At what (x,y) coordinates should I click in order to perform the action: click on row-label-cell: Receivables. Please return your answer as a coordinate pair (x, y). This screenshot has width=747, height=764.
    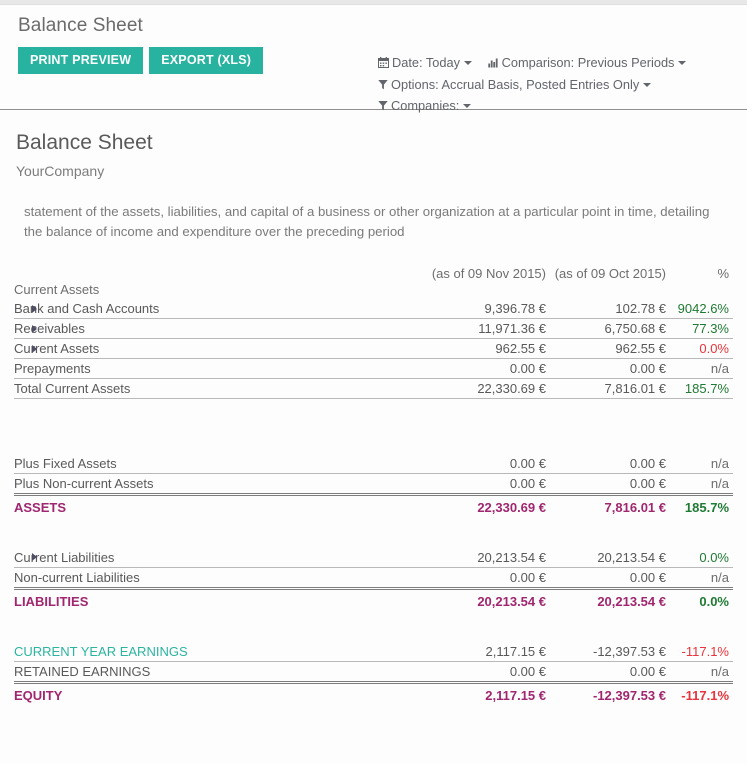
    Looking at the image, I should click on (220, 328).